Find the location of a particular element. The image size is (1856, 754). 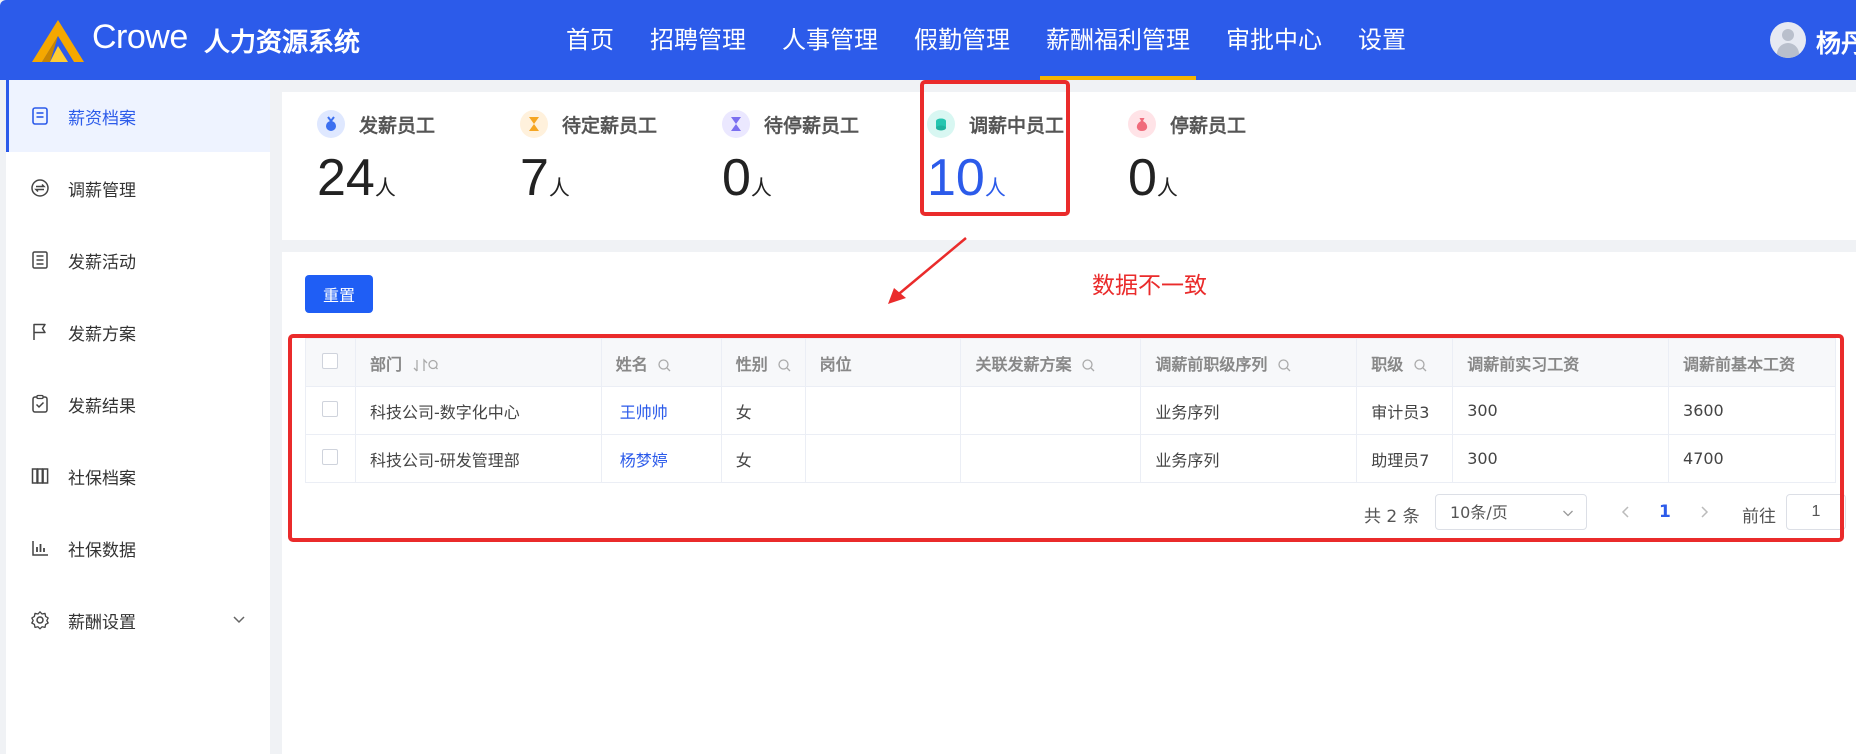

stat-label: 停薪员工 is located at coordinates (1208, 125).